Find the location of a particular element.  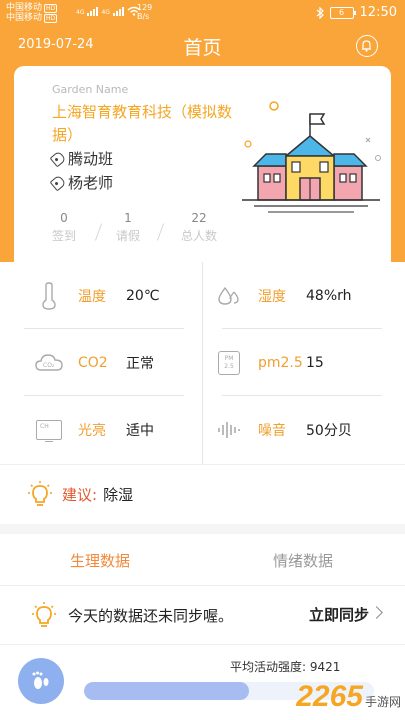

stat-leave: 1 请假 is located at coordinates (128, 227).